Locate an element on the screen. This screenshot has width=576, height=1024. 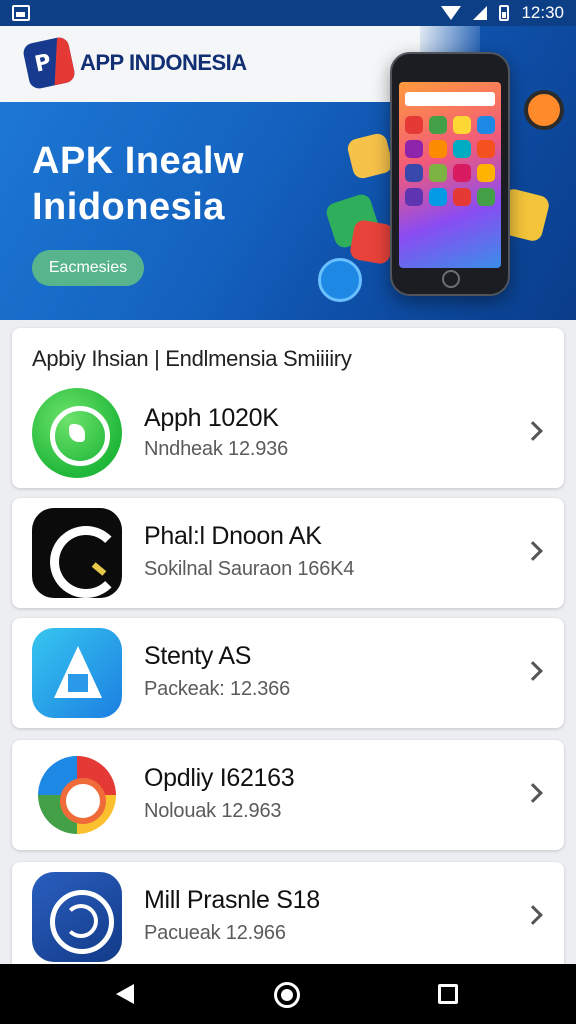
battery-icon is located at coordinates (504, 13).